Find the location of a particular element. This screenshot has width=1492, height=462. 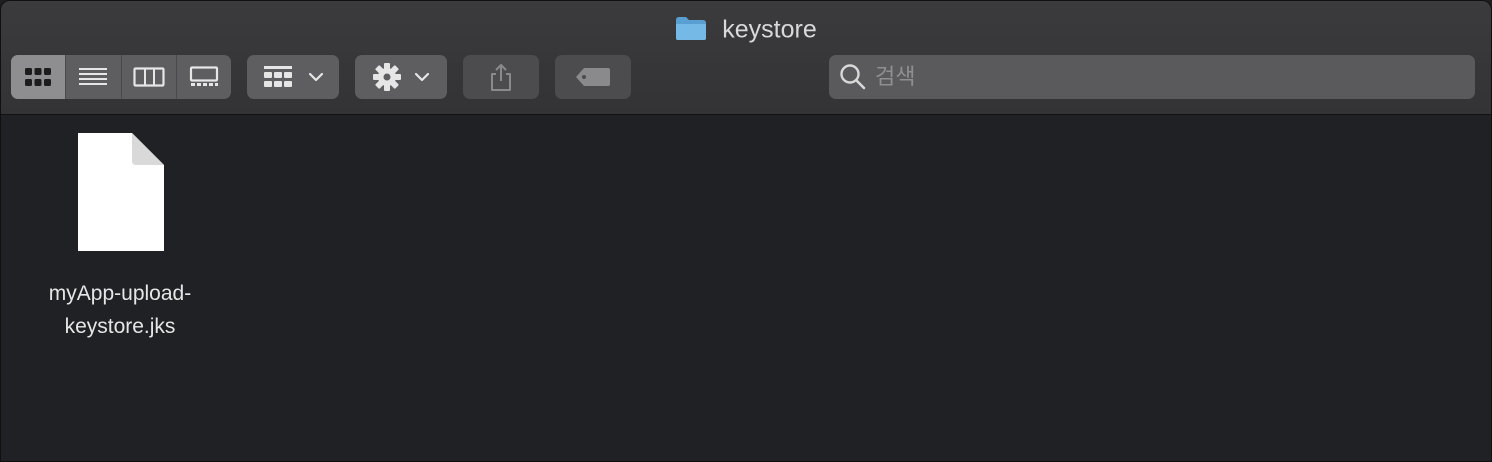

file-item: myApp-upload- keystore.jks is located at coordinates (120, 237).